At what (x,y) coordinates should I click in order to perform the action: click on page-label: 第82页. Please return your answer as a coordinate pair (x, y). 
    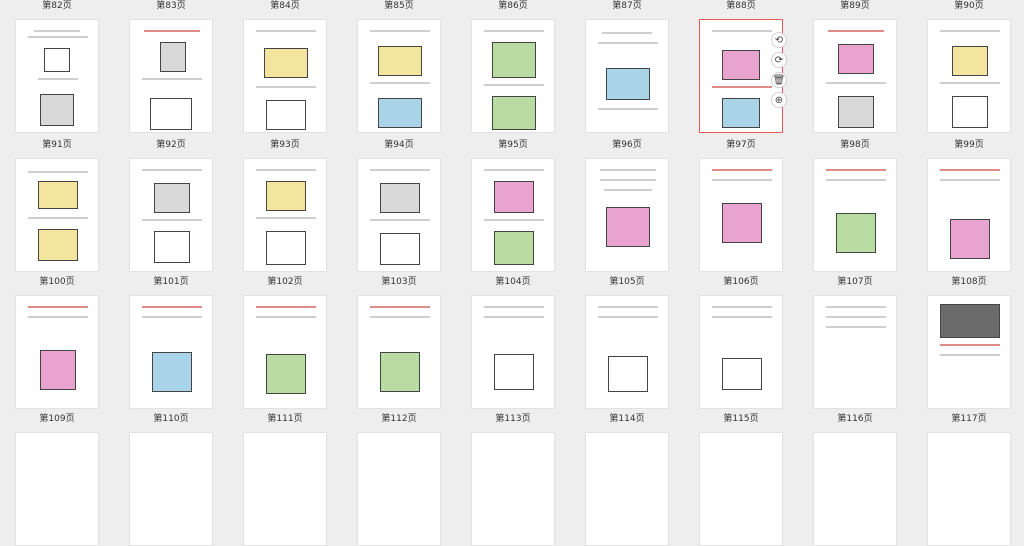
    Looking at the image, I should click on (57, 6).